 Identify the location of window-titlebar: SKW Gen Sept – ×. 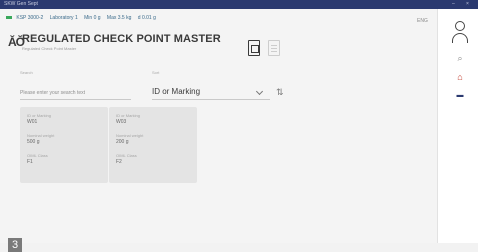
(239, 4).